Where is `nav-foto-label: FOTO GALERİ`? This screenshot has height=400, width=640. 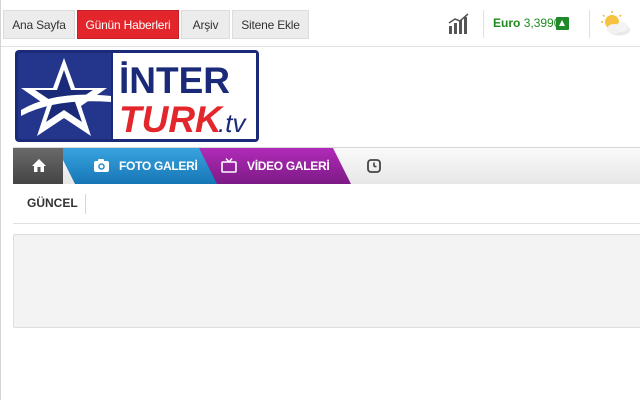 nav-foto-label: FOTO GALERİ is located at coordinates (158, 166).